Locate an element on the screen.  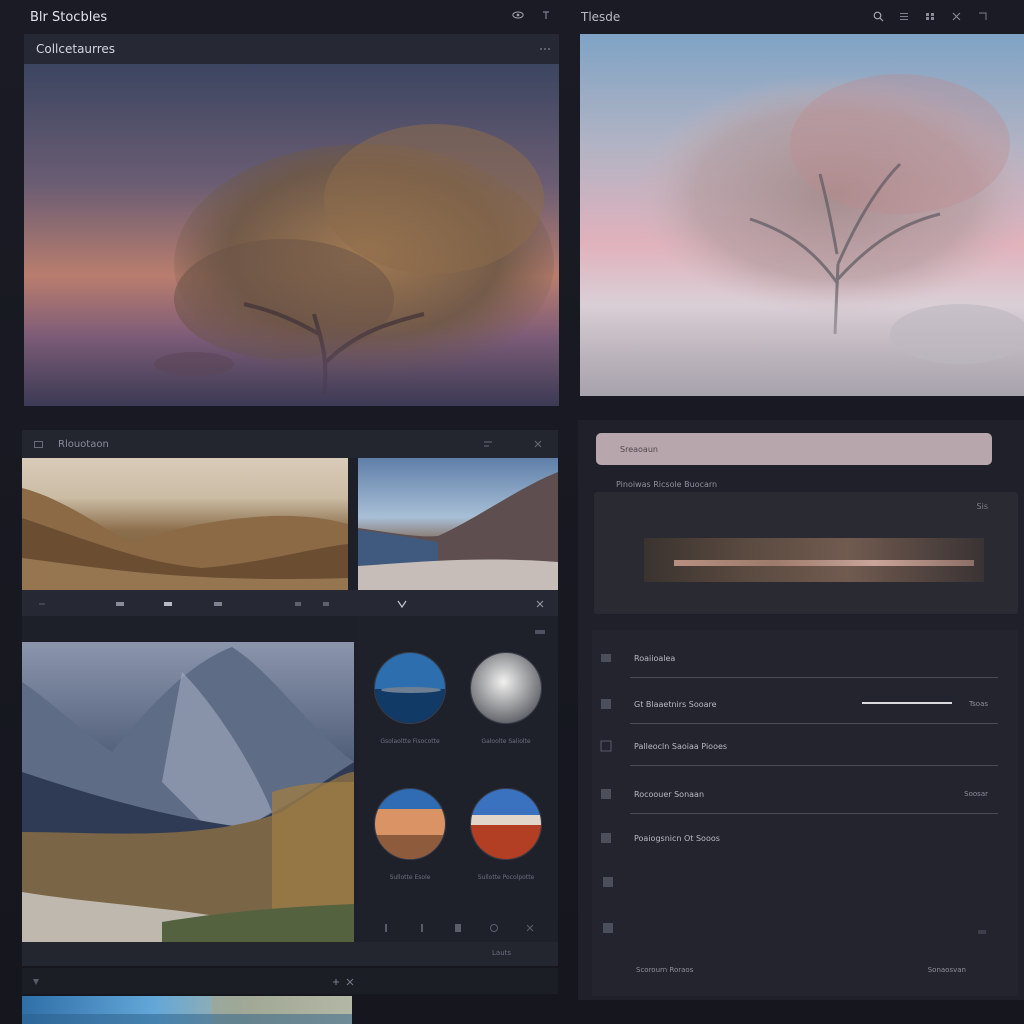
preview-title: Tlesde is located at coordinates (601, 17).